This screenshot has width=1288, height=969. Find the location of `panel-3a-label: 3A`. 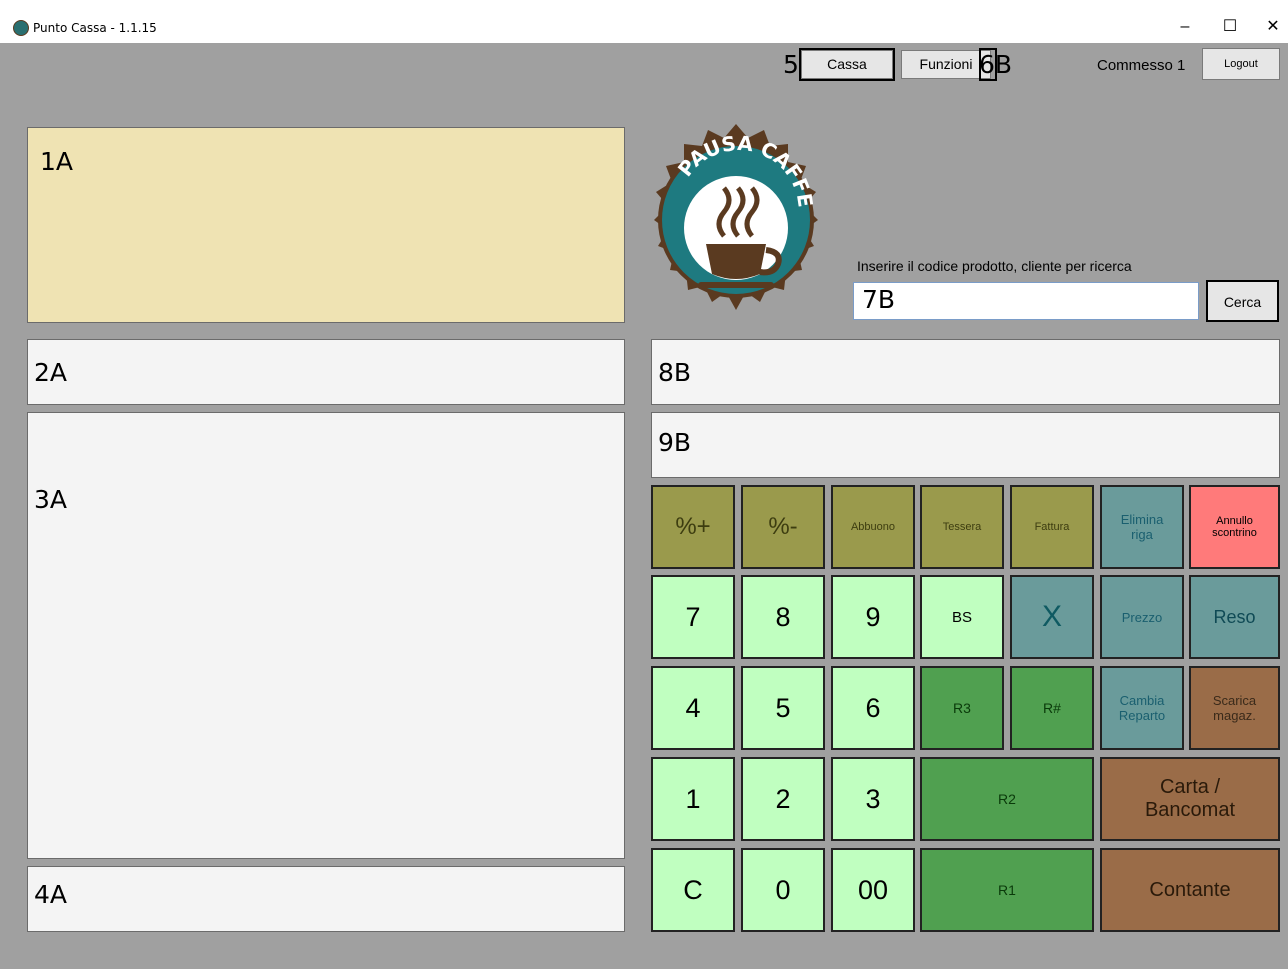

panel-3a-label: 3A is located at coordinates (51, 499).